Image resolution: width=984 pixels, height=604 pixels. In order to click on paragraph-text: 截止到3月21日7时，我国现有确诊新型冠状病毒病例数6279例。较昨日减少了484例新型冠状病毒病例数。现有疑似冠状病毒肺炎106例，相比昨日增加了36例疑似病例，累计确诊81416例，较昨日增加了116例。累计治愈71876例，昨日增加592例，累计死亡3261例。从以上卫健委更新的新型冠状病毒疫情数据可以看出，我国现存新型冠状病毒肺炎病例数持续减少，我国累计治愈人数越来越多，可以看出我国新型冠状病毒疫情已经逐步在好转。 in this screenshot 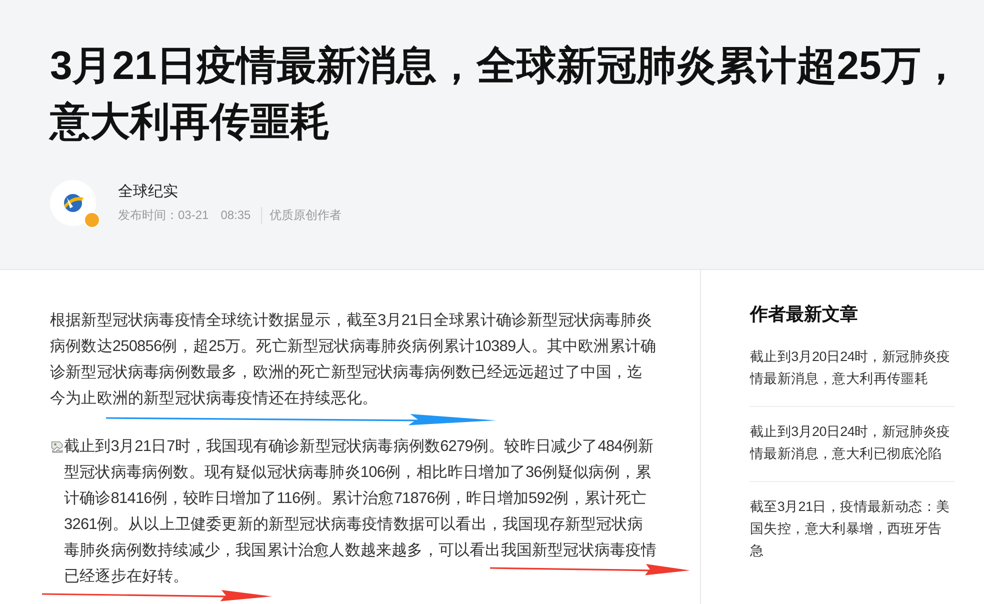, I will do `click(361, 512)`.